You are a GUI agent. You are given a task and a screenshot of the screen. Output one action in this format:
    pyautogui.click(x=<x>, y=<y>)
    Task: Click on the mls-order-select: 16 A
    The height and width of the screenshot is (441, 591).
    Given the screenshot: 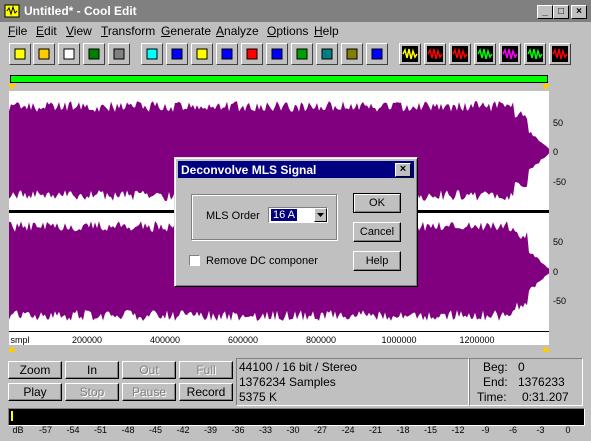 What is the action you would take?
    pyautogui.click(x=298, y=215)
    